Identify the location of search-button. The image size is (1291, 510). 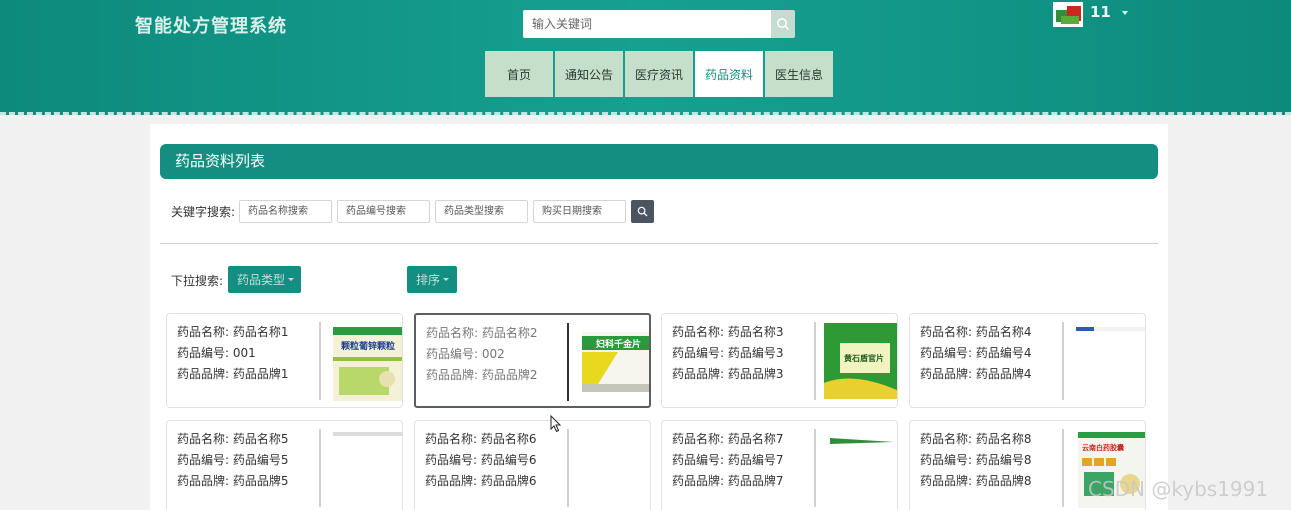
(783, 24).